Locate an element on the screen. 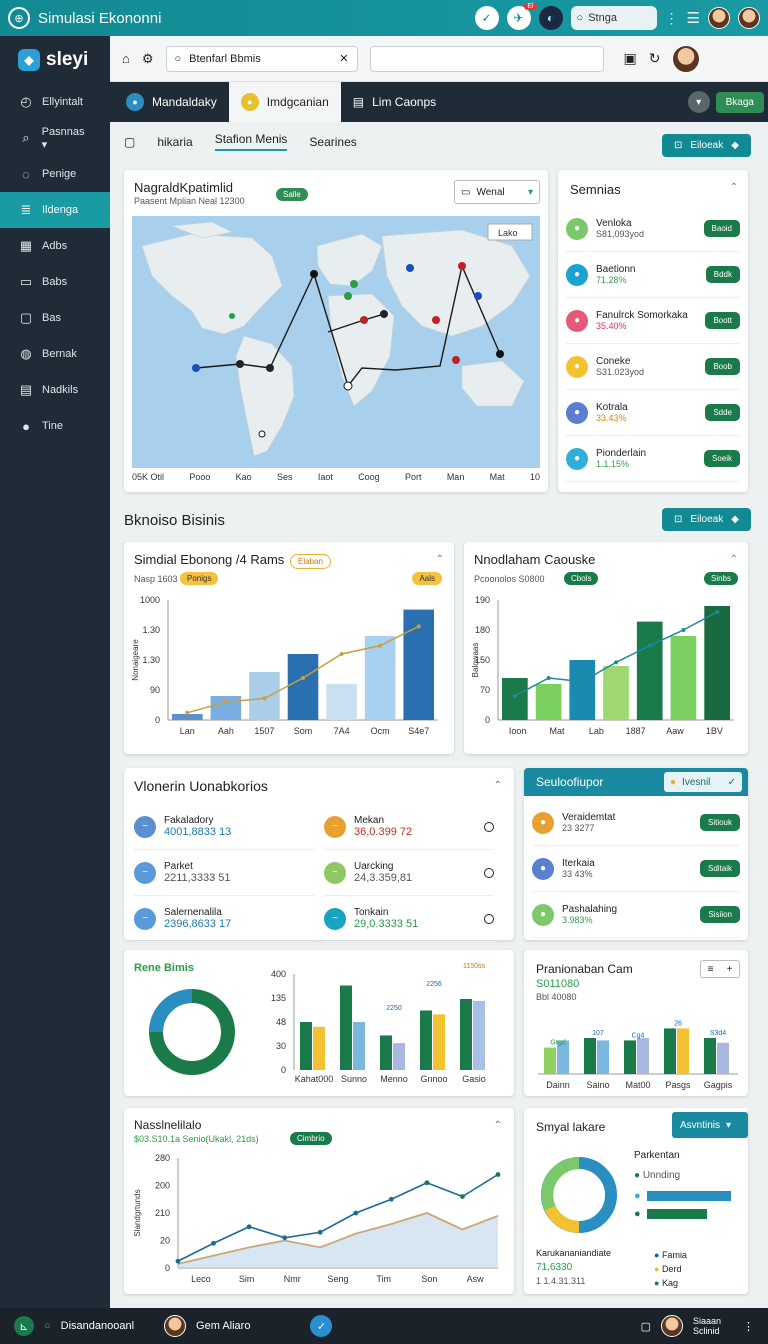  supp-row: ● Pashalahing 3.983% Sisiion is located at coordinates (636, 915).